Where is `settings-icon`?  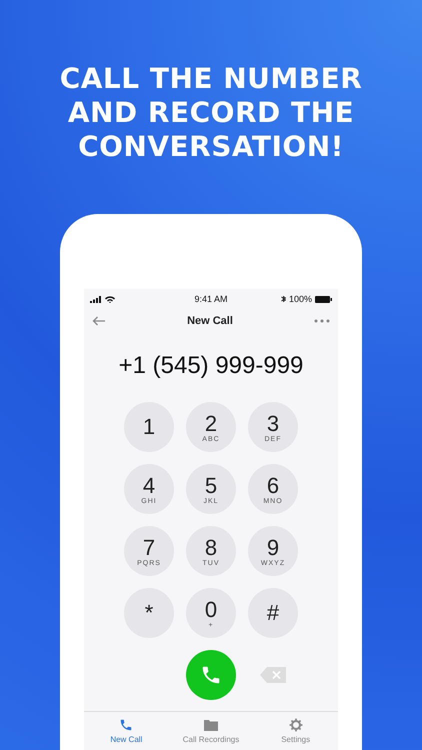
settings-icon is located at coordinates (295, 725).